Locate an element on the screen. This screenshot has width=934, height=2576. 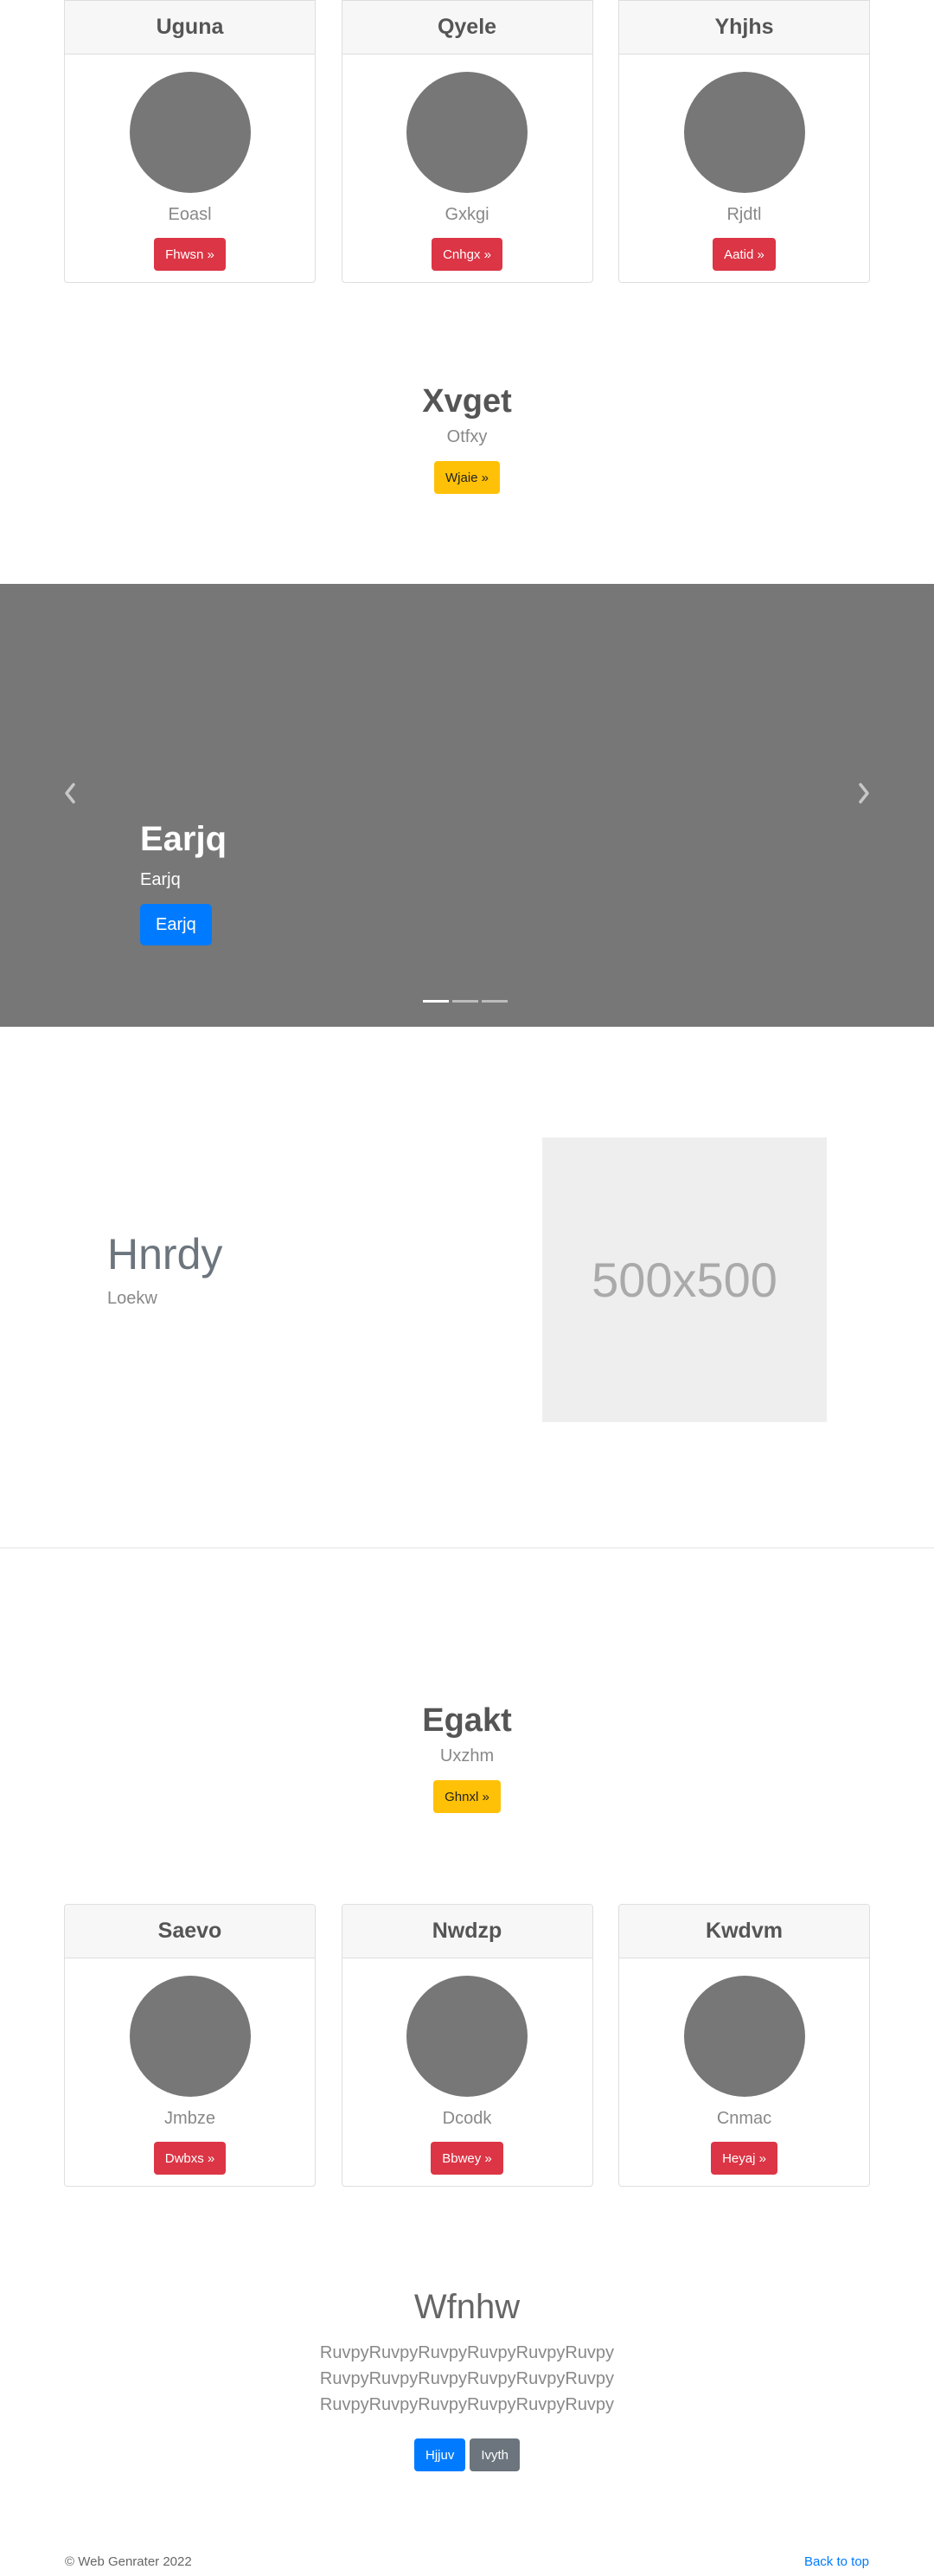
primary-button: Hjjuv is located at coordinates (440, 2454).